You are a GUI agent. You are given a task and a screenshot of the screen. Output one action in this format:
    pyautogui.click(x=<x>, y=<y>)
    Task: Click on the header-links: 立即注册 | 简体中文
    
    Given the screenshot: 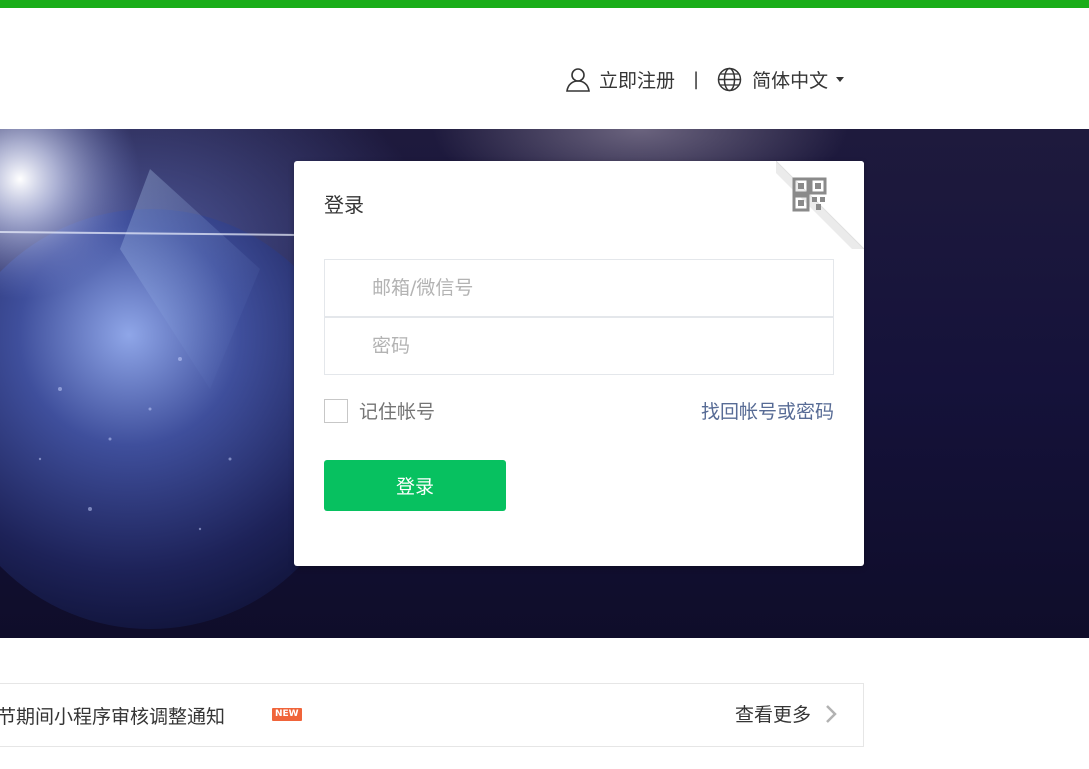 What is the action you would take?
    pyautogui.click(x=705, y=79)
    